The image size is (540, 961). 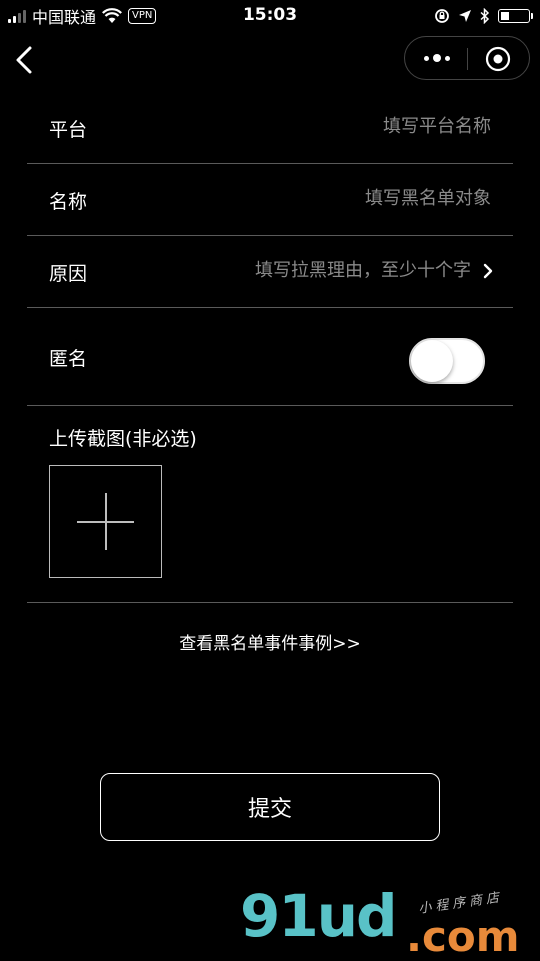 I want to click on bluetooth-icon, so click(x=485, y=16).